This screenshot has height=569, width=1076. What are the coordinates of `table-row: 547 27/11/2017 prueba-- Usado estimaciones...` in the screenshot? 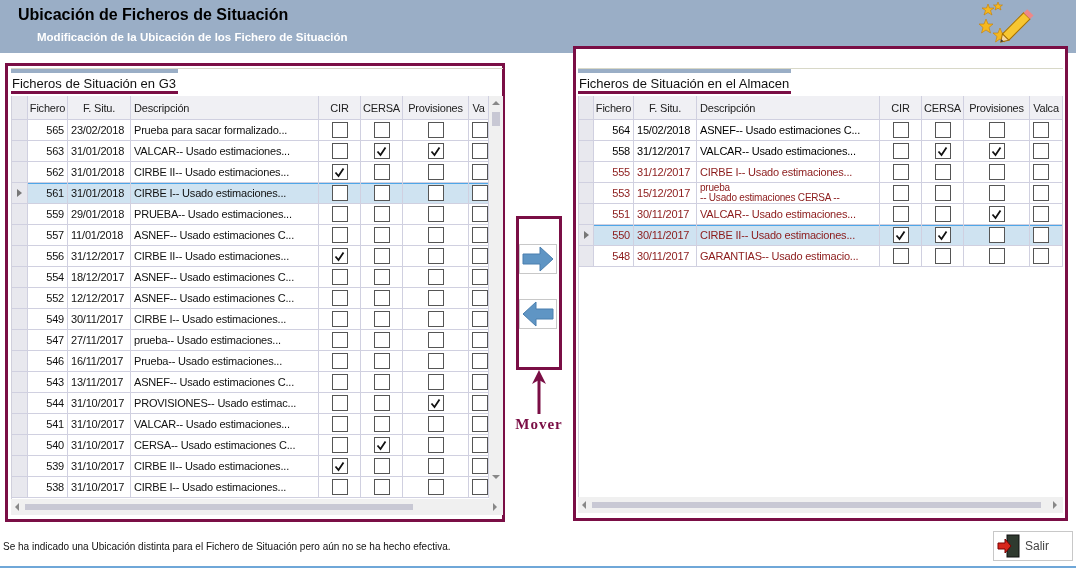 It's located at (250, 340).